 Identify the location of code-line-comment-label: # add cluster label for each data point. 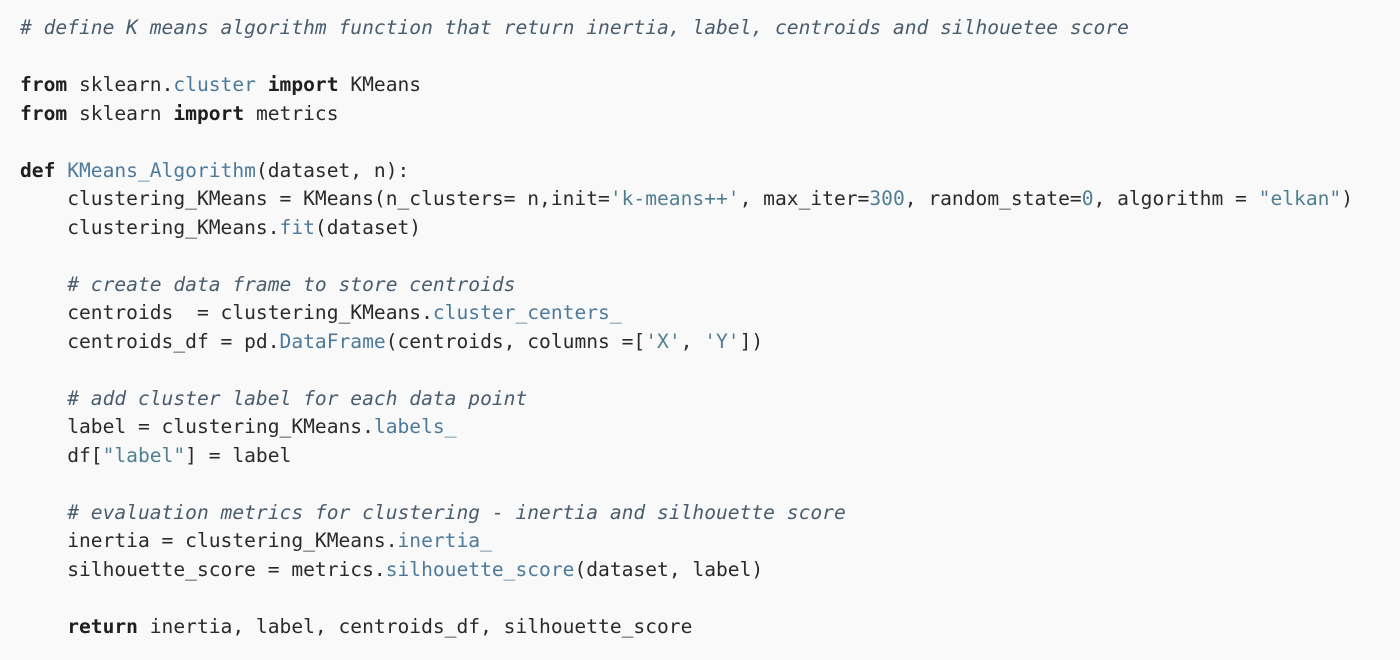
(710, 399).